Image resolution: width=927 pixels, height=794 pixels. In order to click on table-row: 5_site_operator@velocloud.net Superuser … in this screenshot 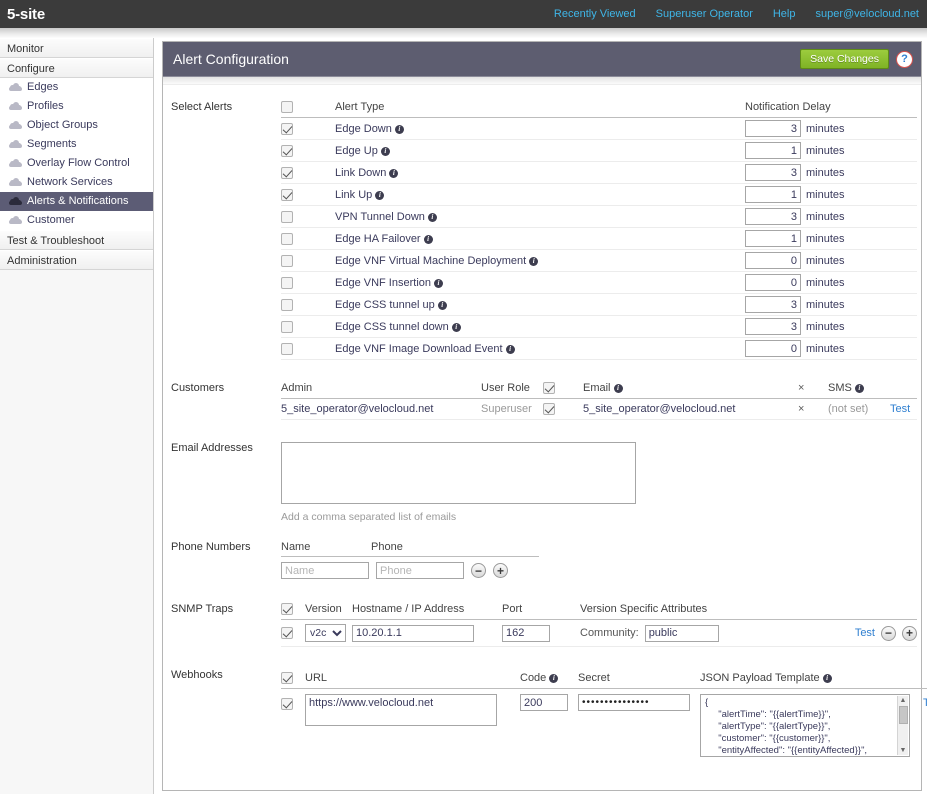, I will do `click(599, 410)`.